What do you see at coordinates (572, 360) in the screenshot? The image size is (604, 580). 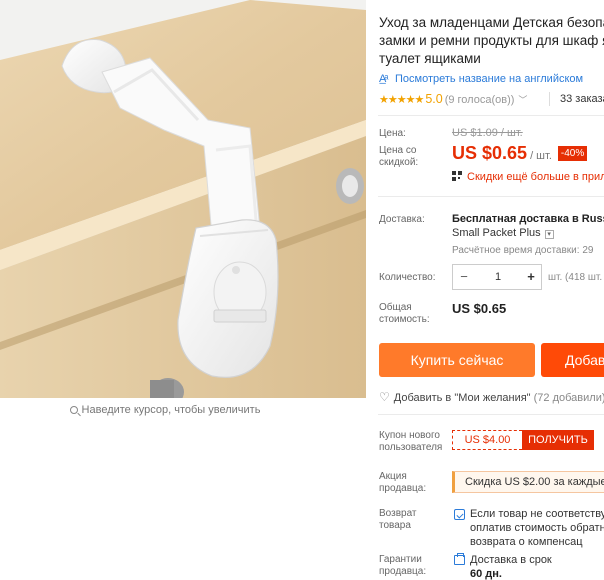 I see `add-to-cart-button: Добав` at bounding box center [572, 360].